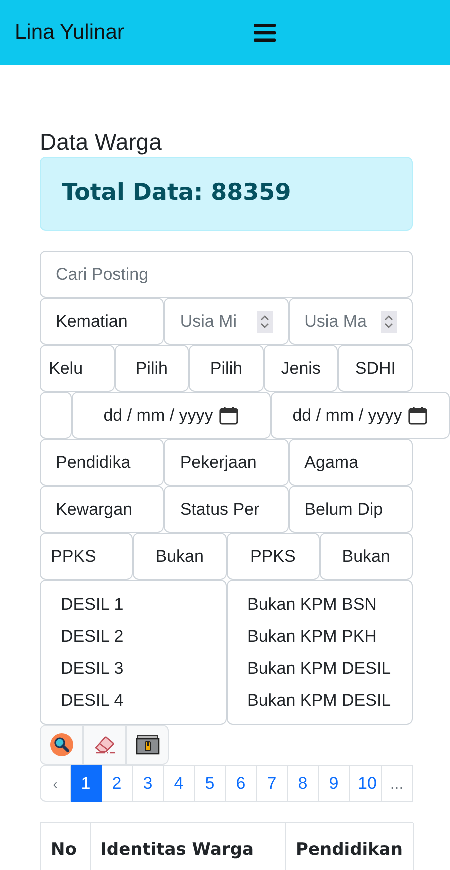 The image size is (450, 870). Describe the element at coordinates (241, 783) in the screenshot. I see `page-link: 6` at that location.